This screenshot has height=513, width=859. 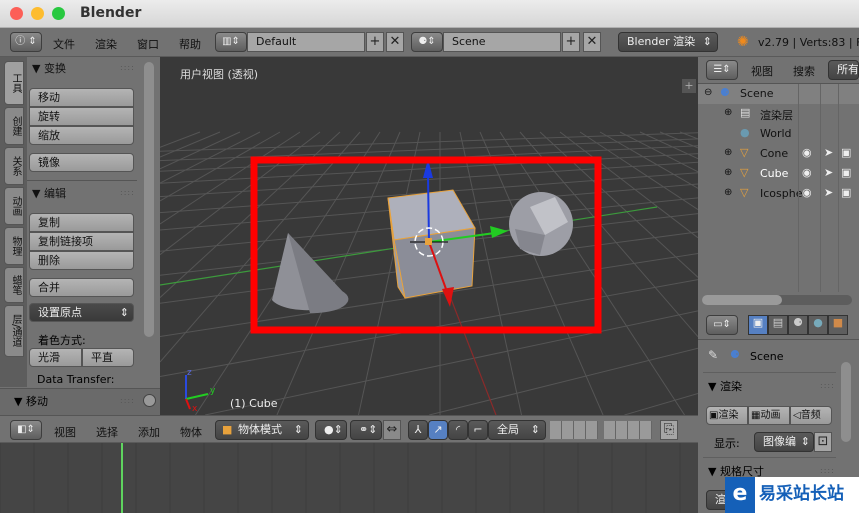 What do you see at coordinates (349, 478) in the screenshot?
I see `timeline` at bounding box center [349, 478].